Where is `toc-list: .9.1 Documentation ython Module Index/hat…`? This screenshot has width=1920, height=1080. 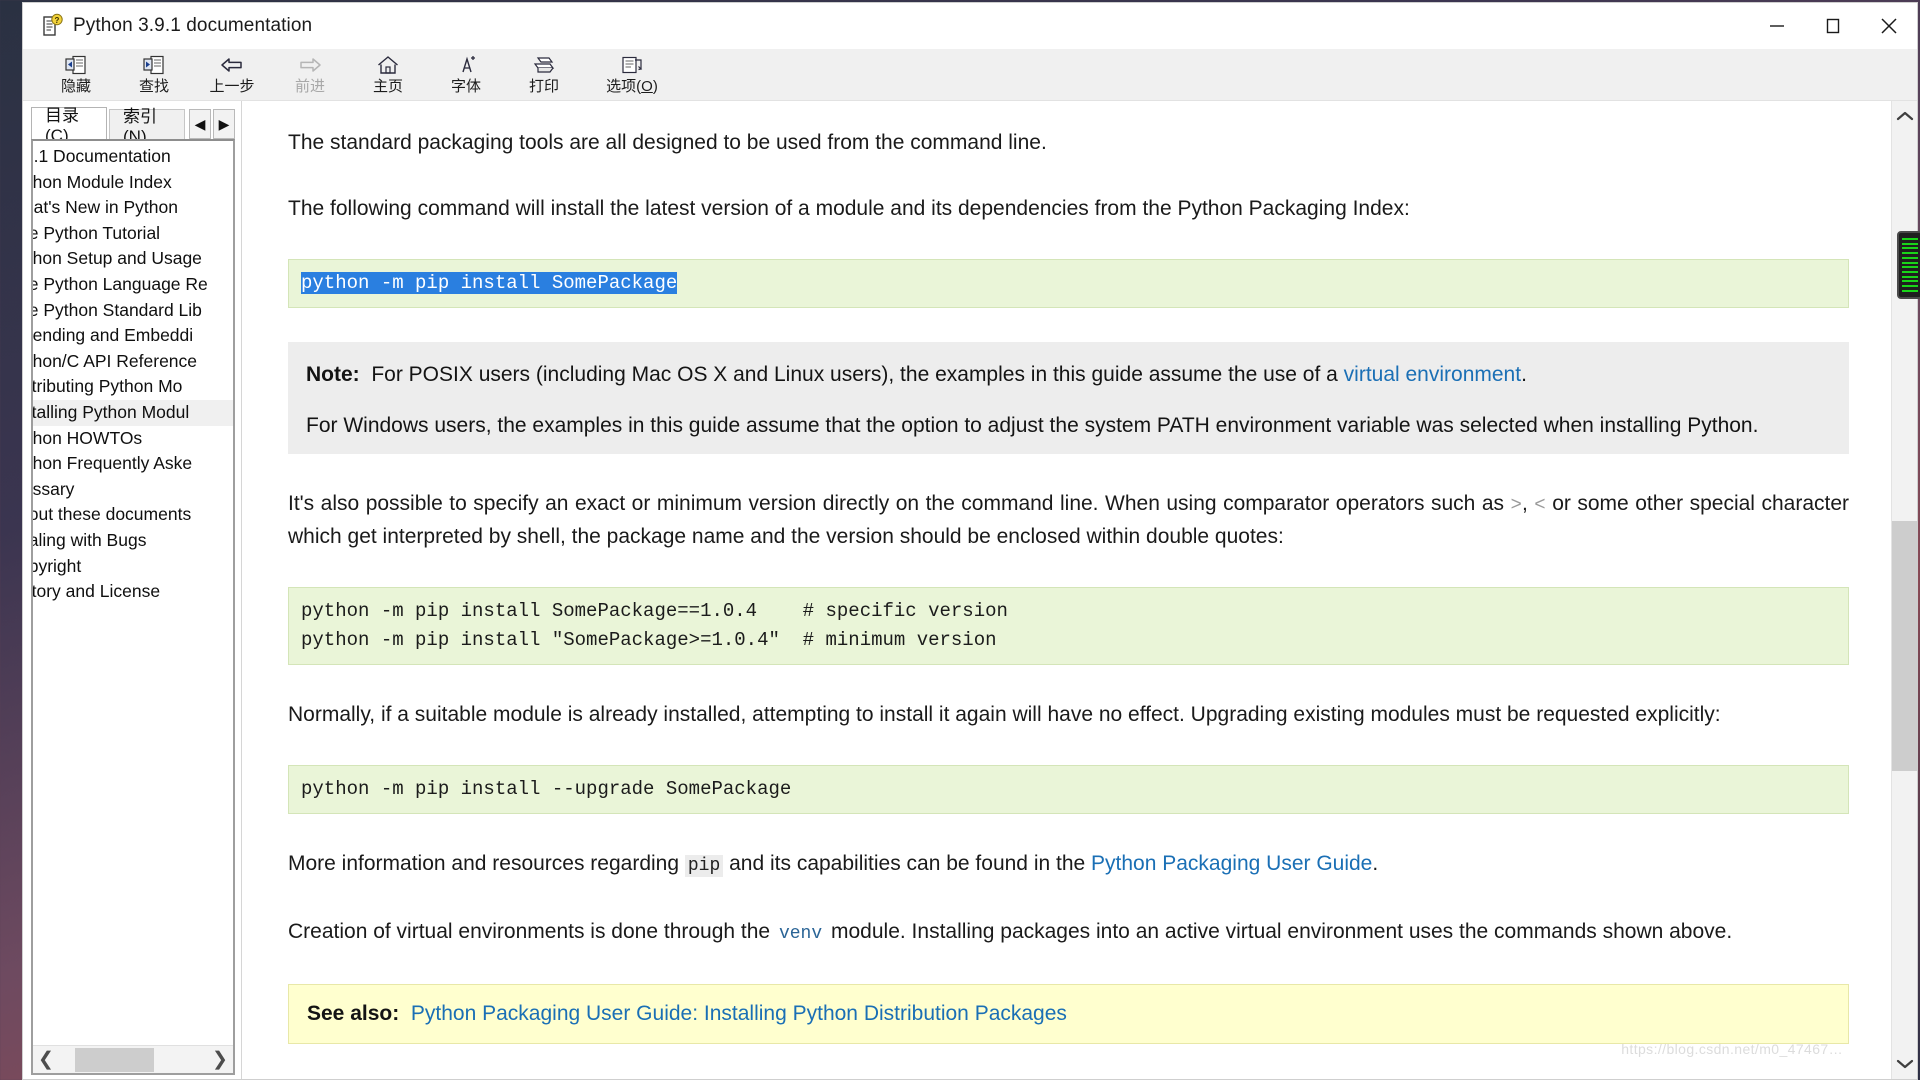 toc-list: .9.1 Documentation ython Module Index/hat… is located at coordinates (133, 593).